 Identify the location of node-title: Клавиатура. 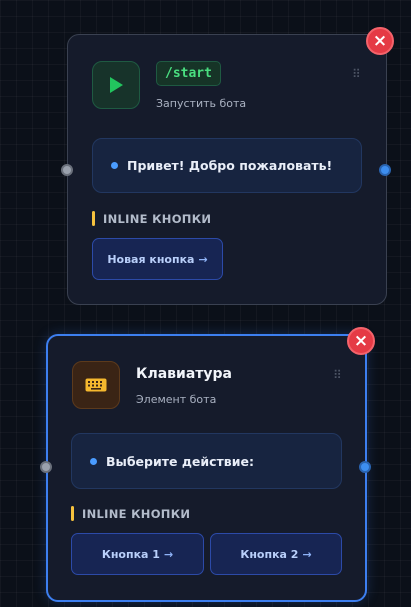
(184, 374).